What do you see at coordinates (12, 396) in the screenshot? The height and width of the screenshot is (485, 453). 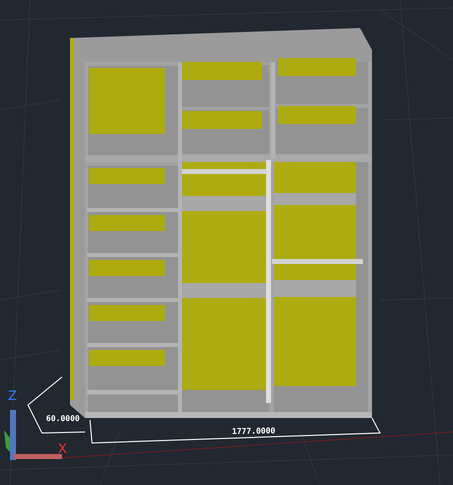 I see `axis-label: Z` at bounding box center [12, 396].